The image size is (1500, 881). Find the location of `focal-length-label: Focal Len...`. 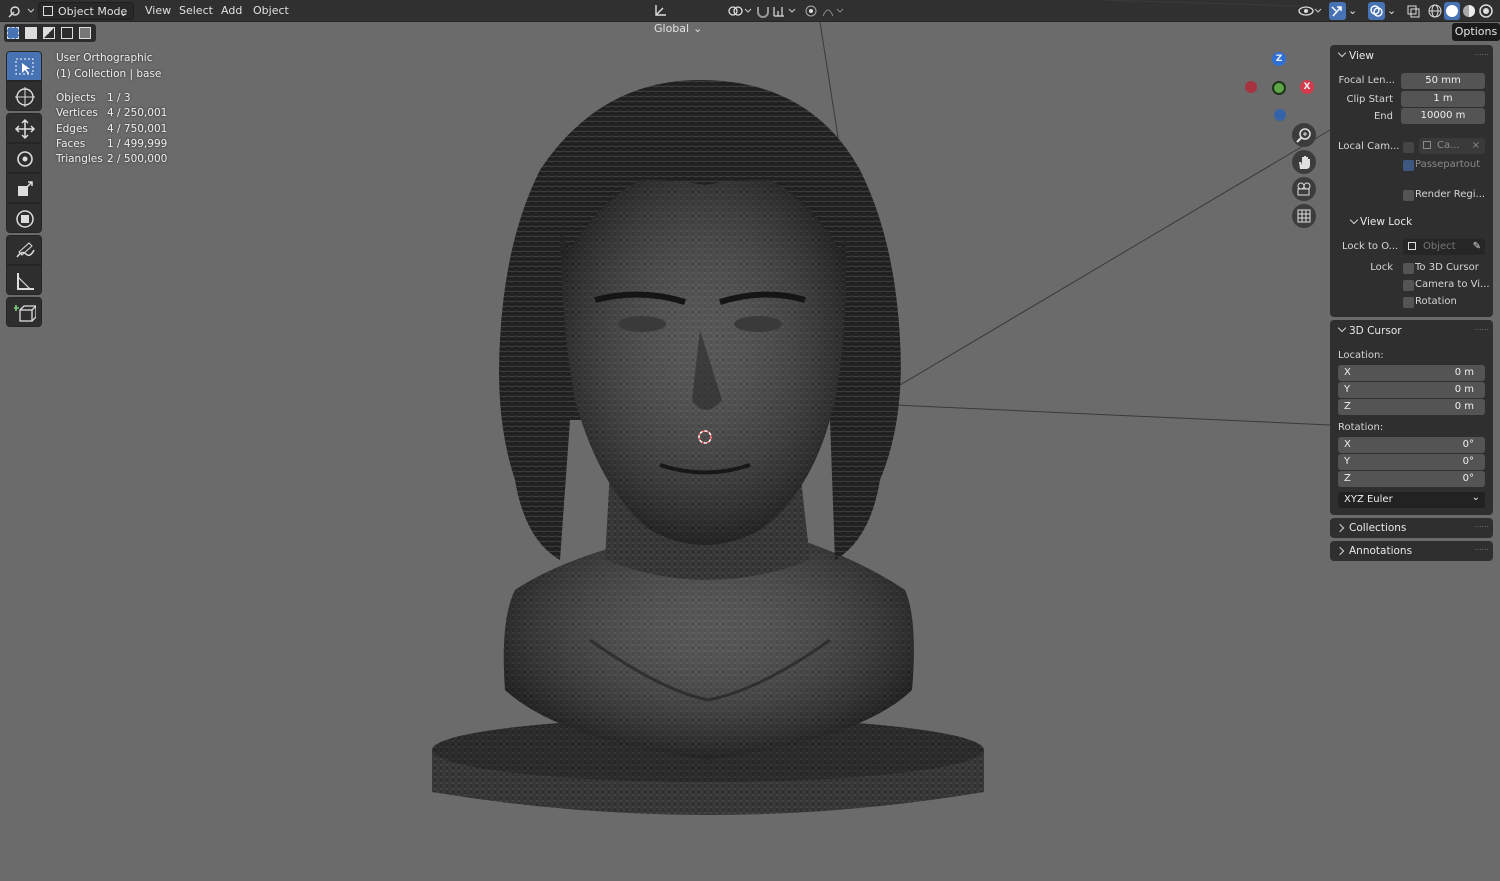

focal-length-label: Focal Len... is located at coordinates (1366, 80).